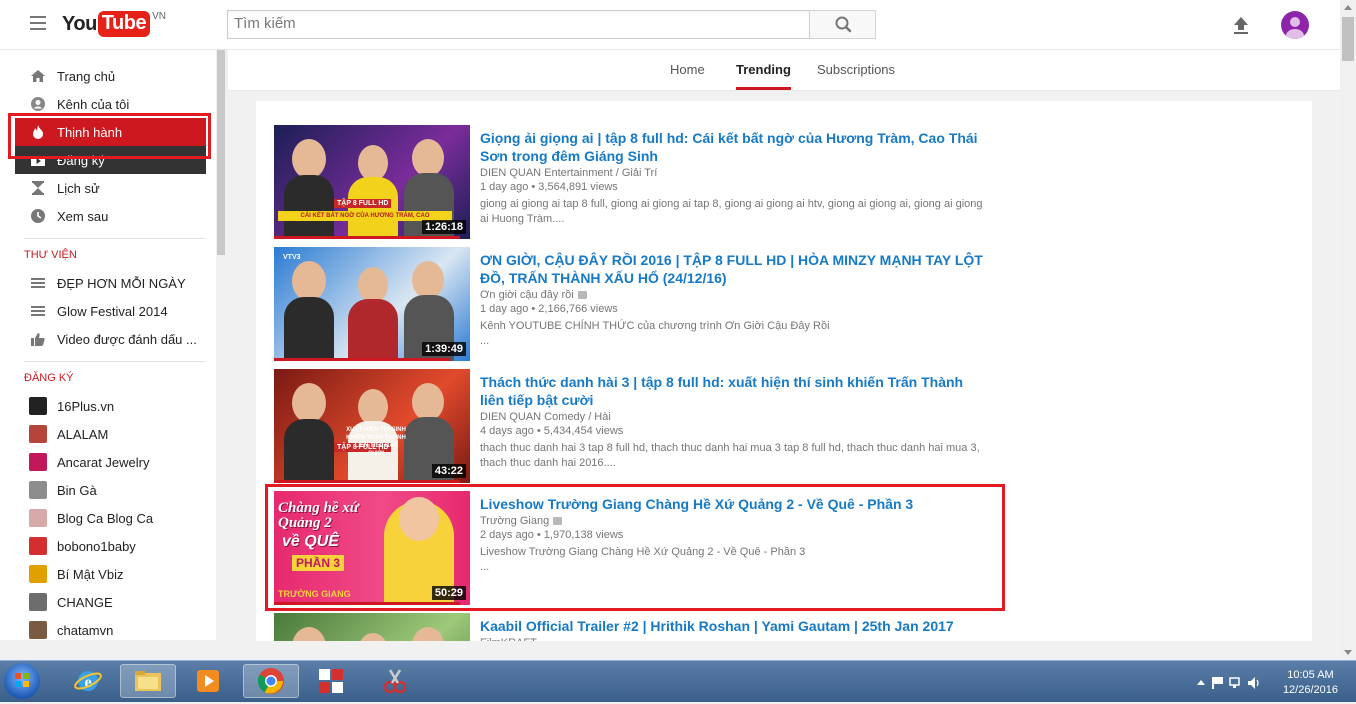 The image size is (1356, 704). What do you see at coordinates (90, 132) in the screenshot?
I see `sidebar-item-label: Thịnh hành` at bounding box center [90, 132].